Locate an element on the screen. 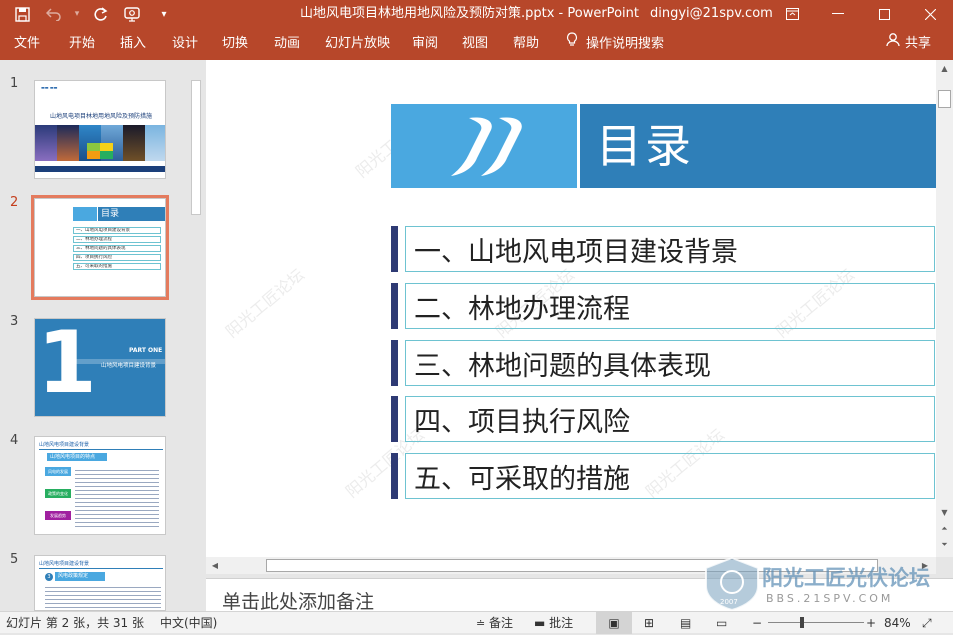 This screenshot has width=953, height=635. thumb4-subheader: 山地风电项目的特点 is located at coordinates (77, 457).